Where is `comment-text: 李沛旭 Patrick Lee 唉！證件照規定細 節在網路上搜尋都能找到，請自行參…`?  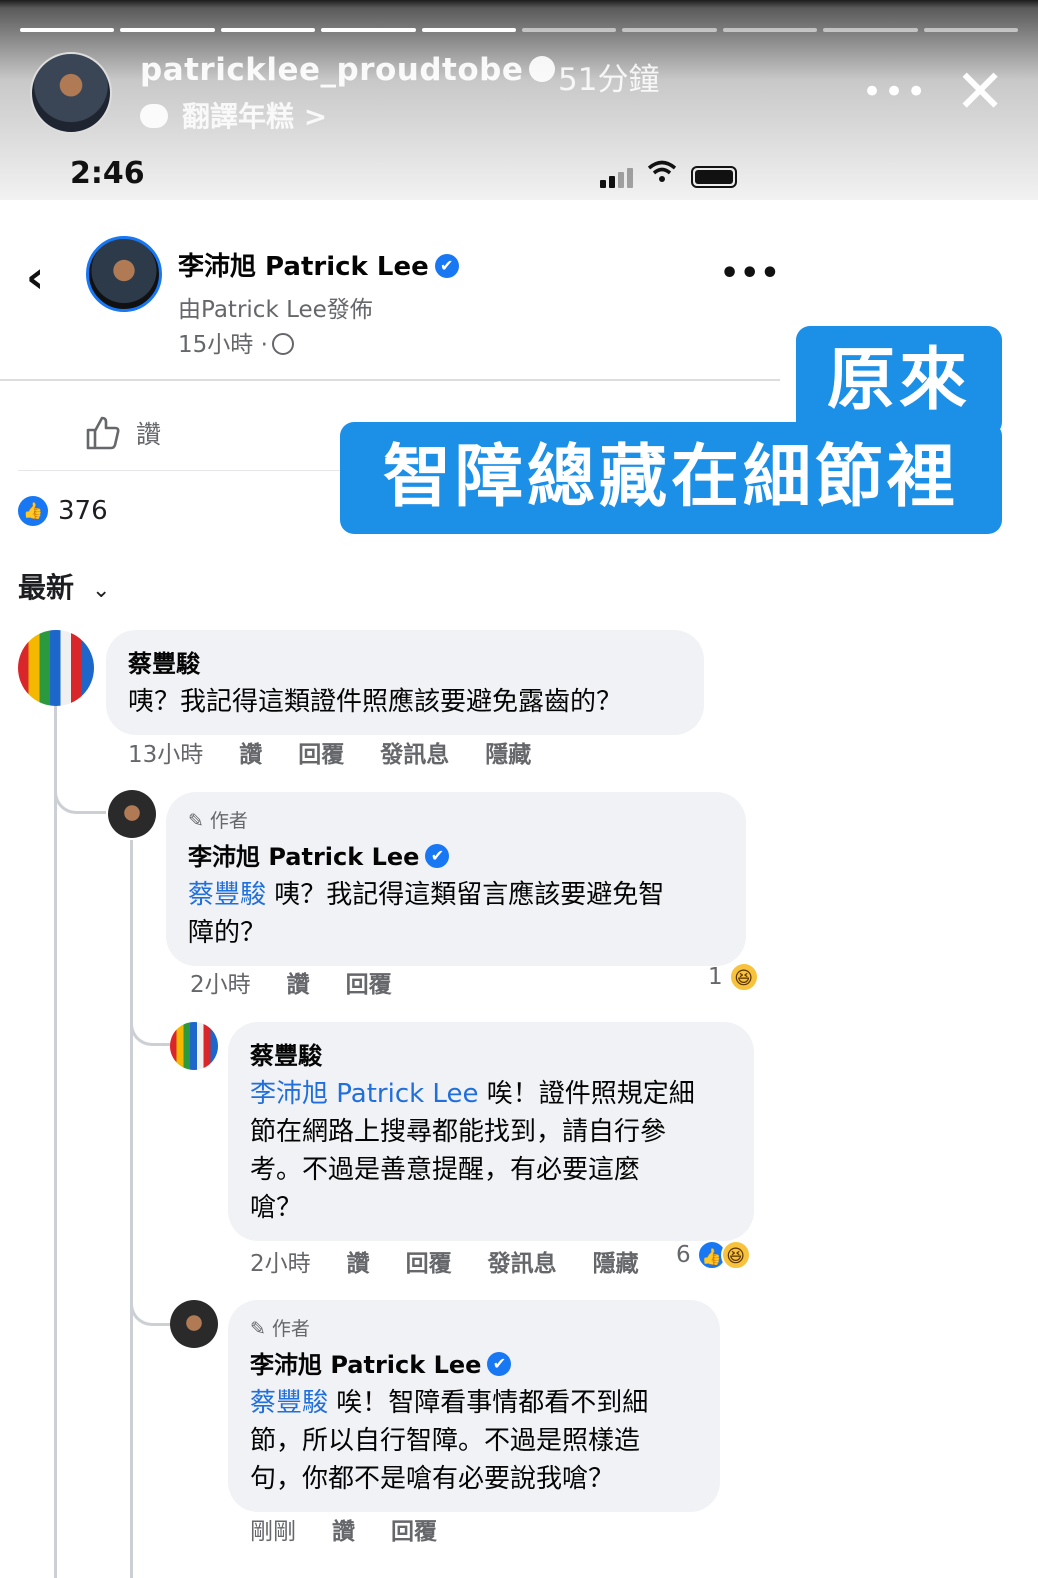 comment-text: 李沛旭 Patrick Lee 唉！證件照規定細 節在網路上搜尋都能找到，請自行參… is located at coordinates (472, 1151).